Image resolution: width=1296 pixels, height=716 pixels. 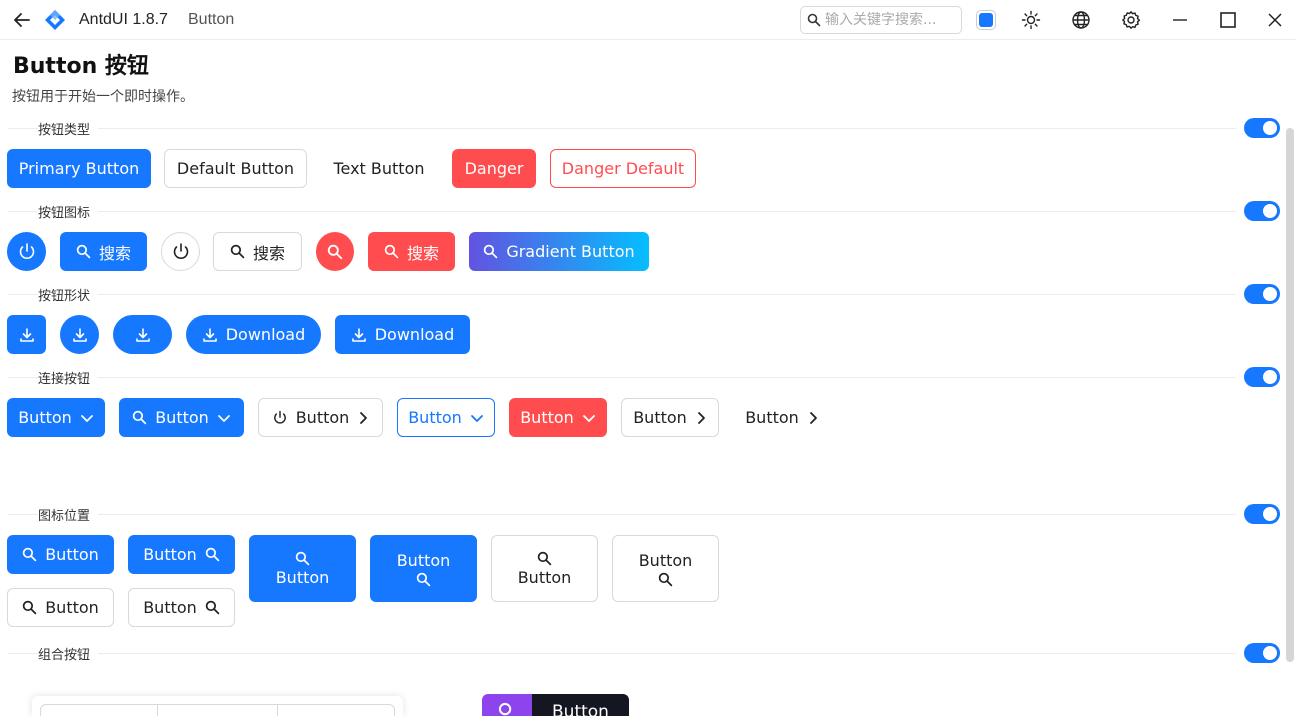 What do you see at coordinates (68, 128) in the screenshot?
I see `section-label-types: 按钮类型` at bounding box center [68, 128].